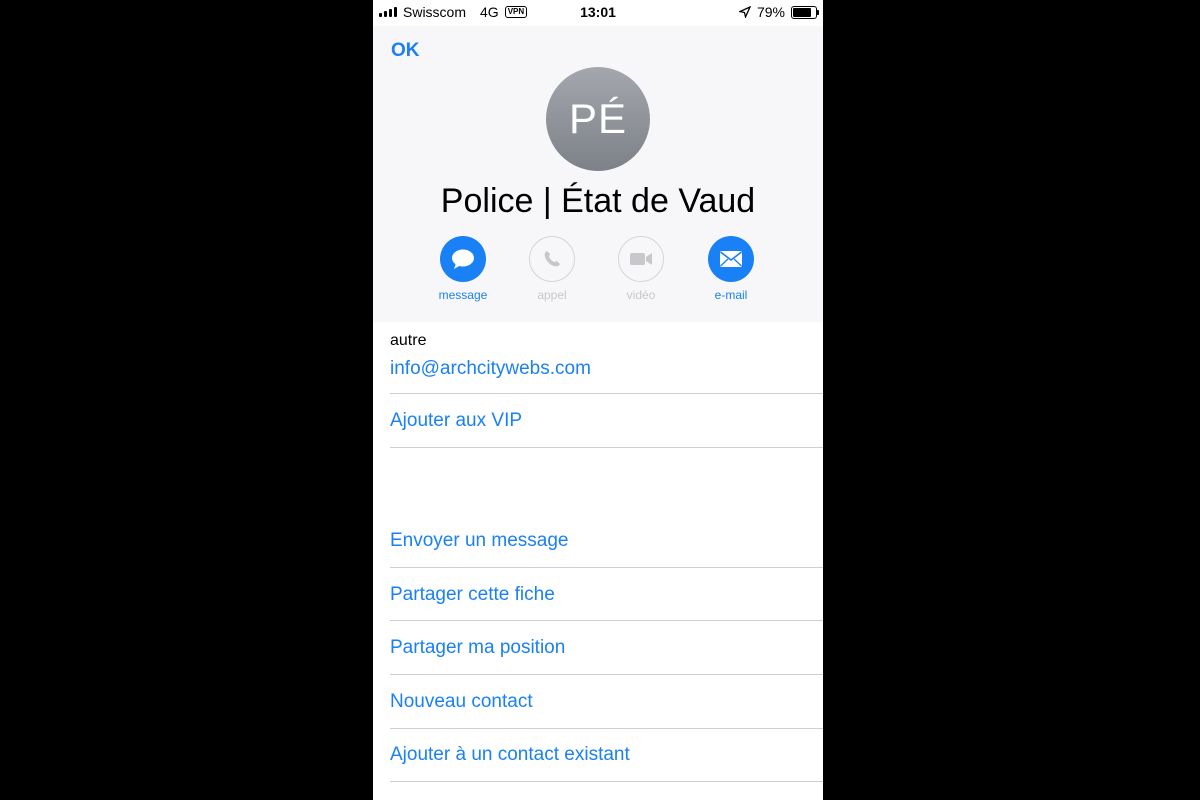  Describe the element at coordinates (405, 51) in the screenshot. I see `ok-button: OK` at that location.